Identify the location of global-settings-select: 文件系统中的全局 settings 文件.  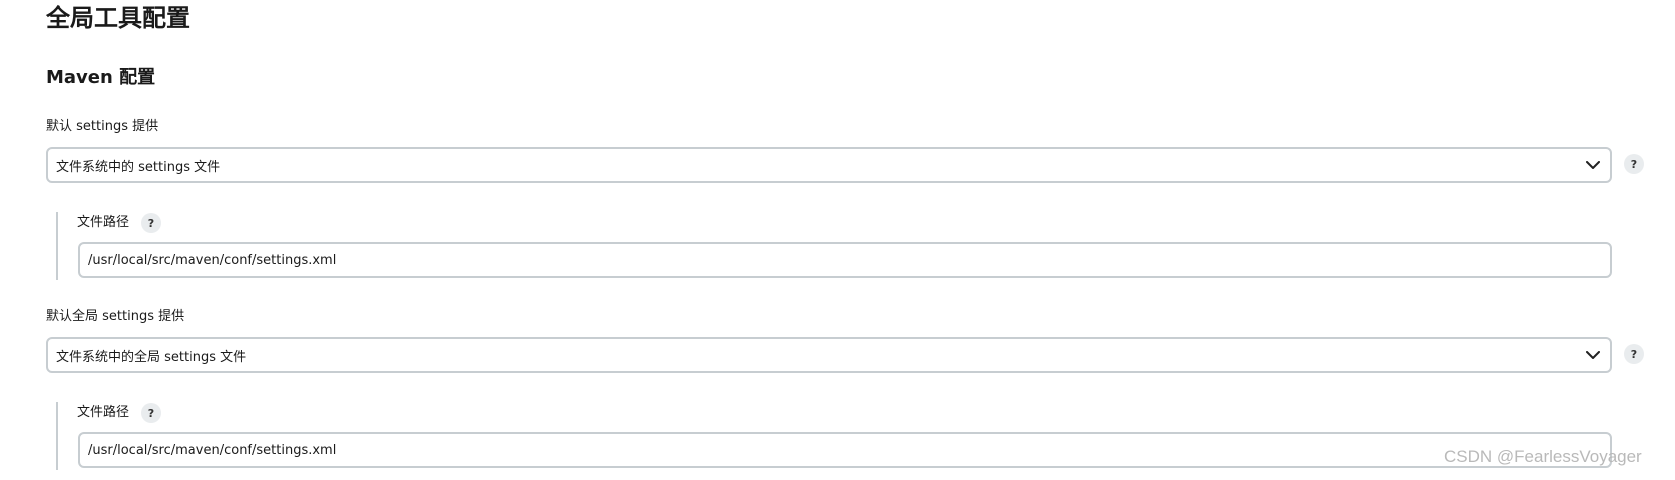
(829, 355).